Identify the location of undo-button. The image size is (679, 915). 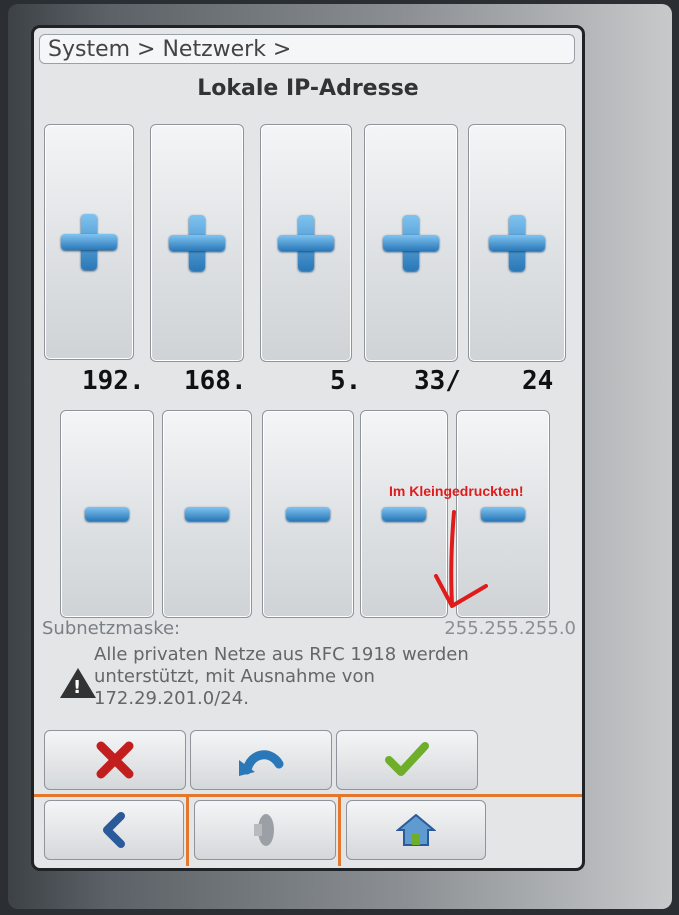
(261, 760).